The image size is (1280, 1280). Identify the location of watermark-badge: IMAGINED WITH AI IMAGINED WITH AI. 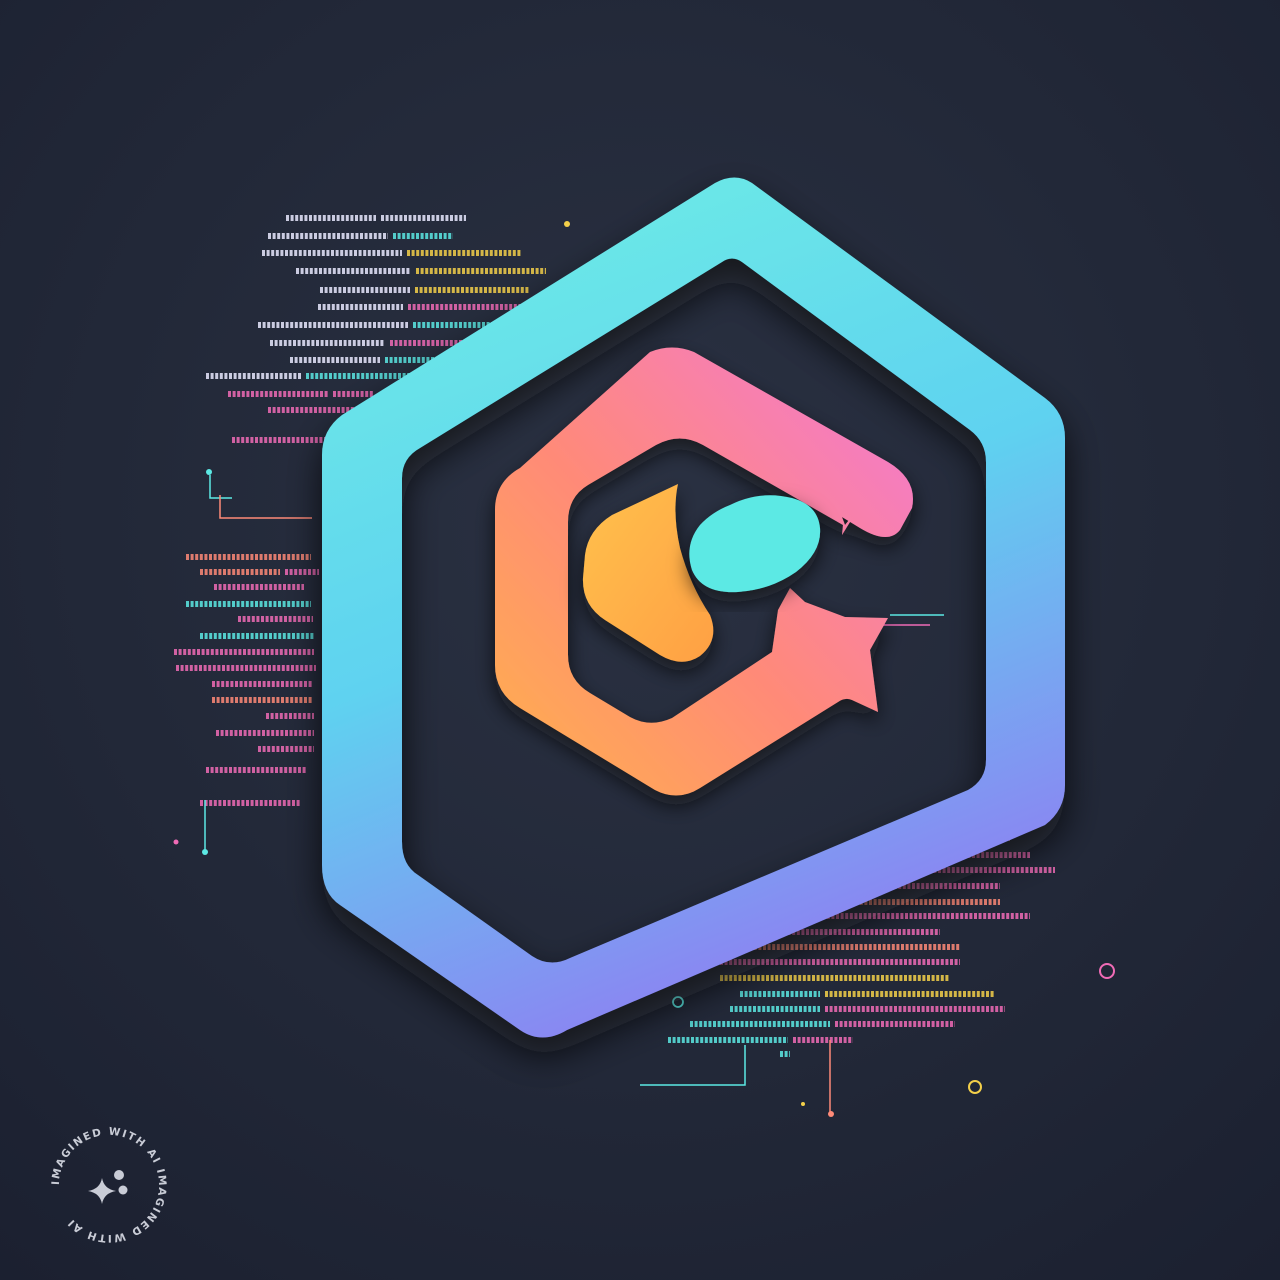
(109, 1185).